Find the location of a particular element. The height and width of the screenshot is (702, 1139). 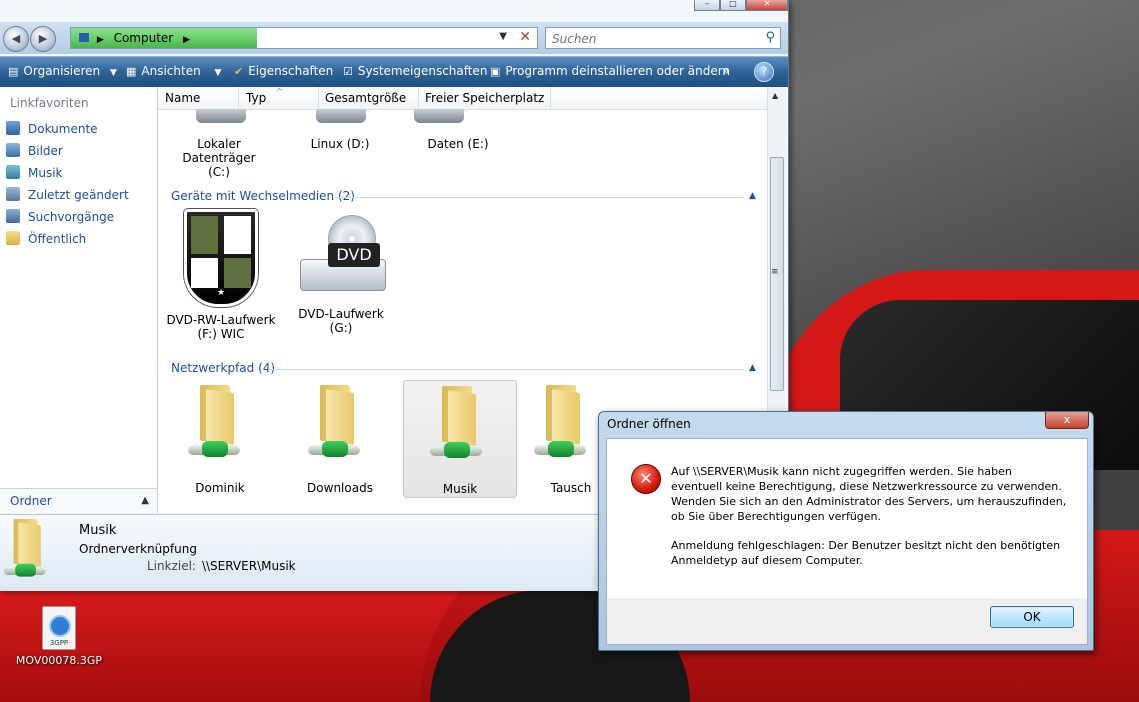

system-properties-button: ☑ Systemeigenschaften is located at coordinates (415, 71).